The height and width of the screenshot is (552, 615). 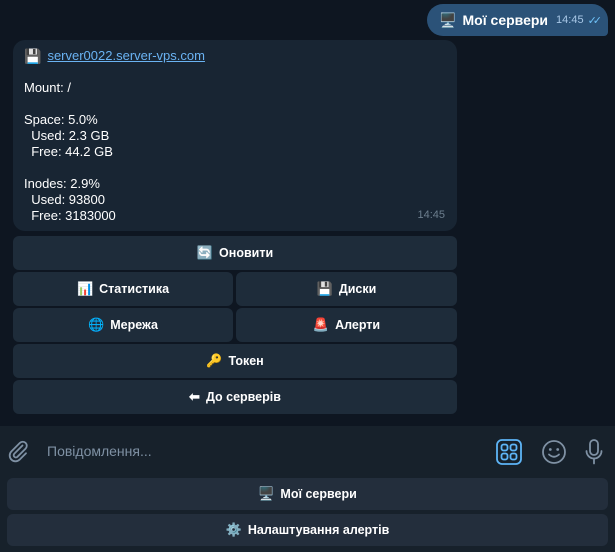 What do you see at coordinates (70, 215) in the screenshot?
I see `inodes-free-line: Free: 3183000` at bounding box center [70, 215].